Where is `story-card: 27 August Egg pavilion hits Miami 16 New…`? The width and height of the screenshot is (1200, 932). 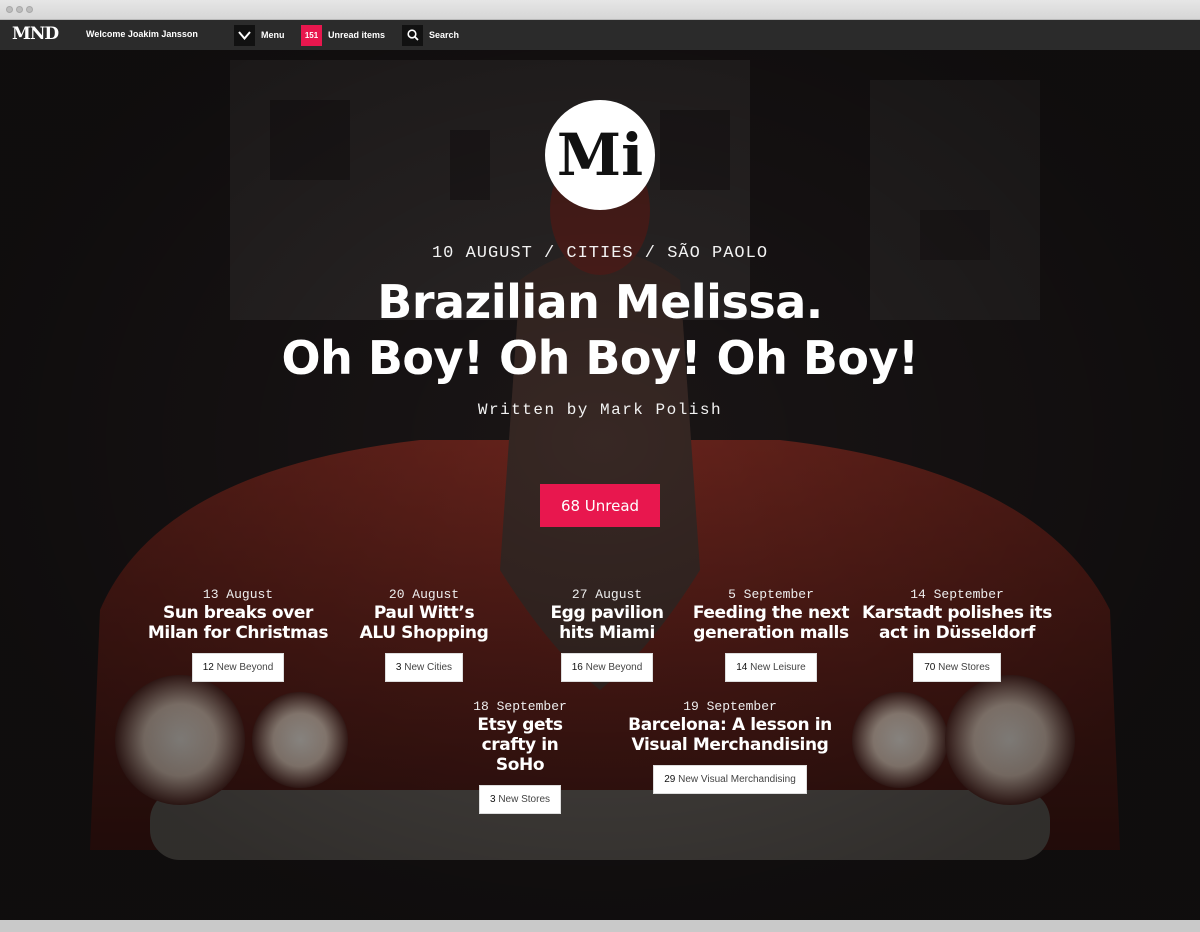
story-card: 27 August Egg pavilion hits Miami 16 New… is located at coordinates (607, 635).